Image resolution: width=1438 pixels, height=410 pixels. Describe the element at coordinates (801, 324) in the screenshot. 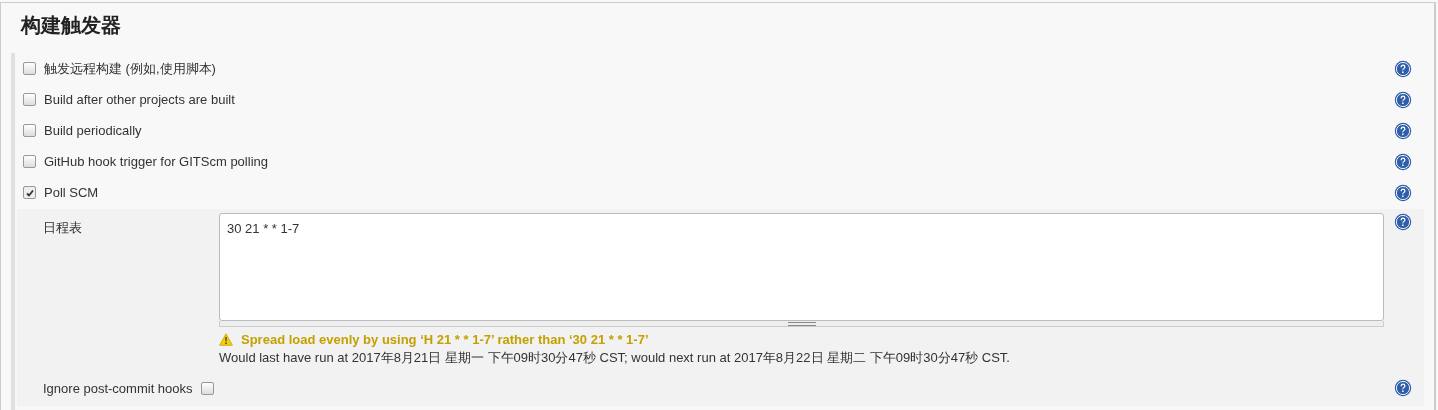

I see `resize-handle` at that location.